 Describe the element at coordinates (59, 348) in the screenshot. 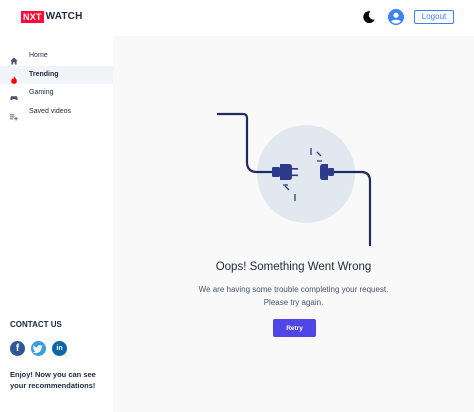

I see `linkedin-icon: in` at that location.